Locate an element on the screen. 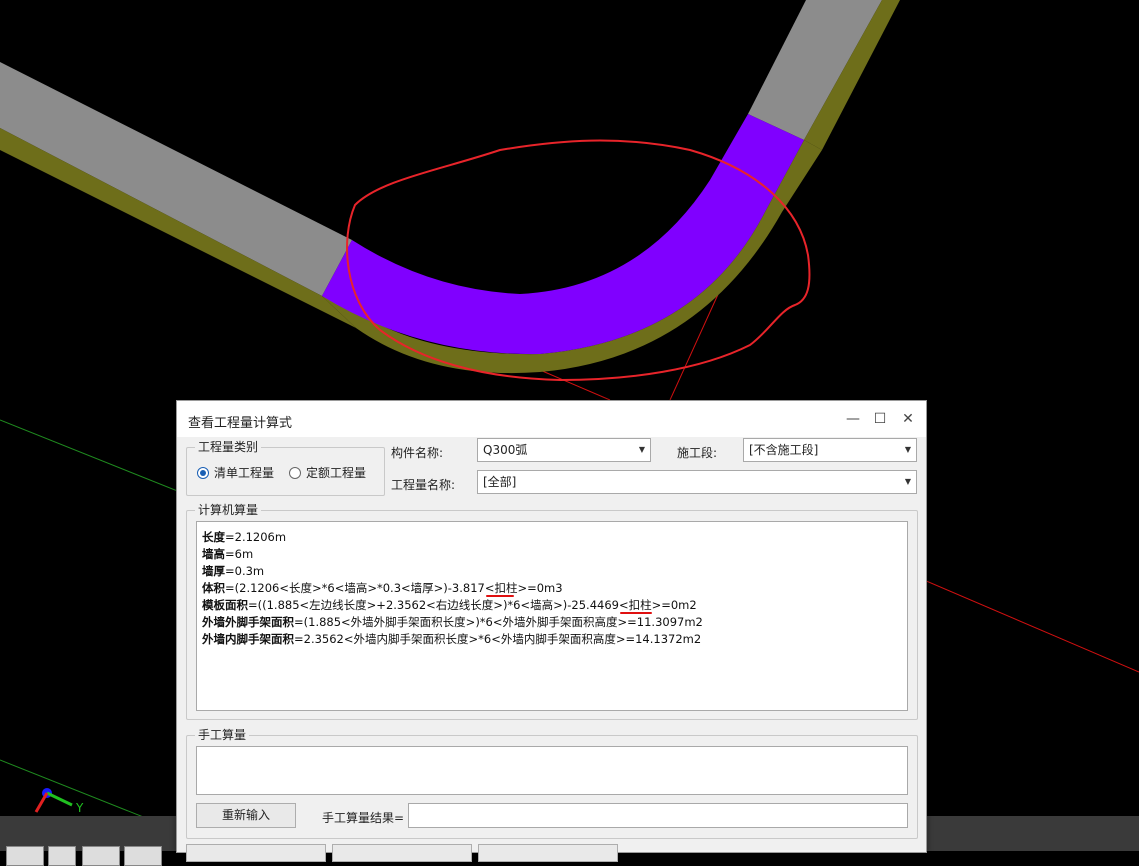  markup-underline-volume is located at coordinates (500, 596).